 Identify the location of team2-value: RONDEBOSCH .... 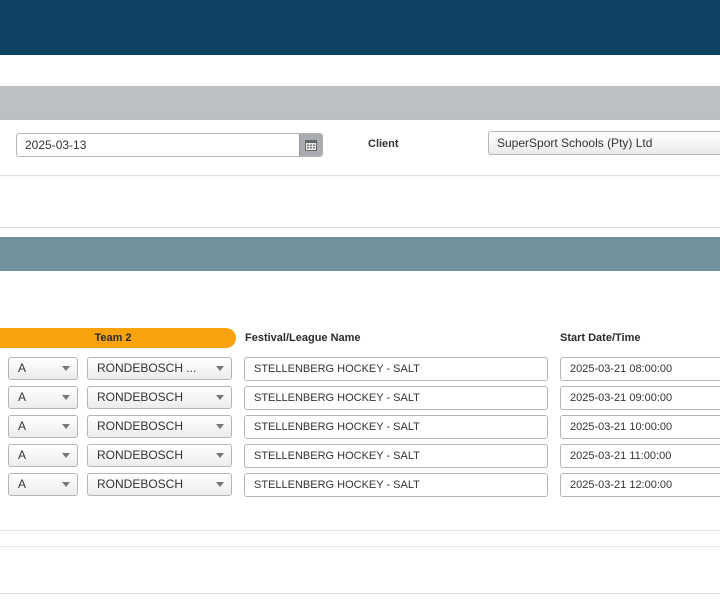
(147, 368).